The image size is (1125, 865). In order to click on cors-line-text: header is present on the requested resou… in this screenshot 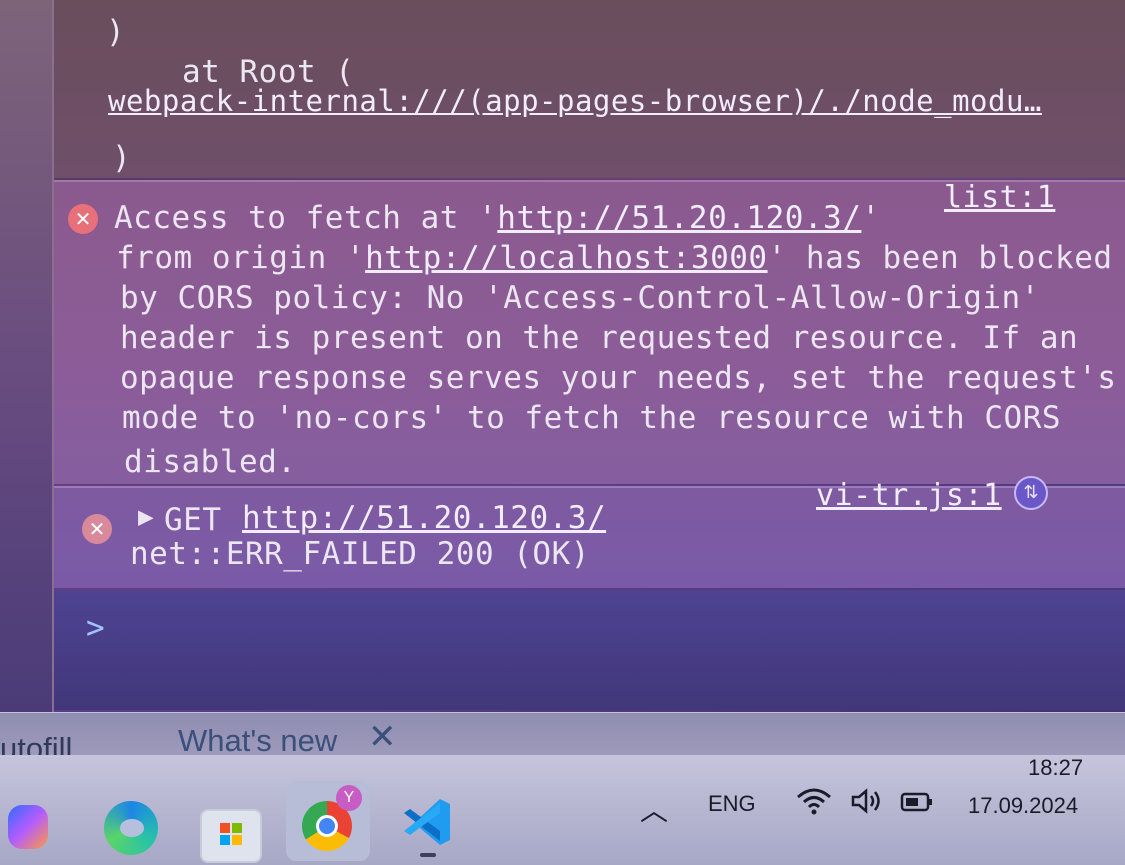, I will do `click(599, 338)`.